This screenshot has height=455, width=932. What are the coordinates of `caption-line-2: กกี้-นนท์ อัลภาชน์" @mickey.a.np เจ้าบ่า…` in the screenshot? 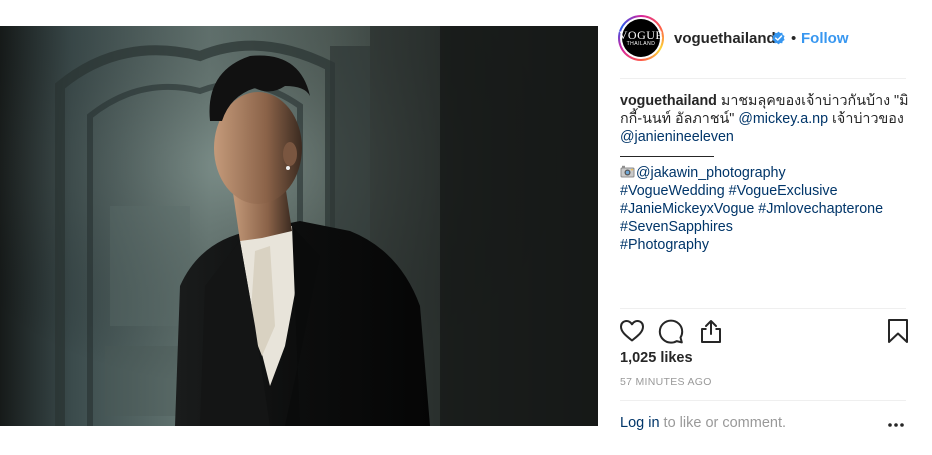 It's located at (766, 119).